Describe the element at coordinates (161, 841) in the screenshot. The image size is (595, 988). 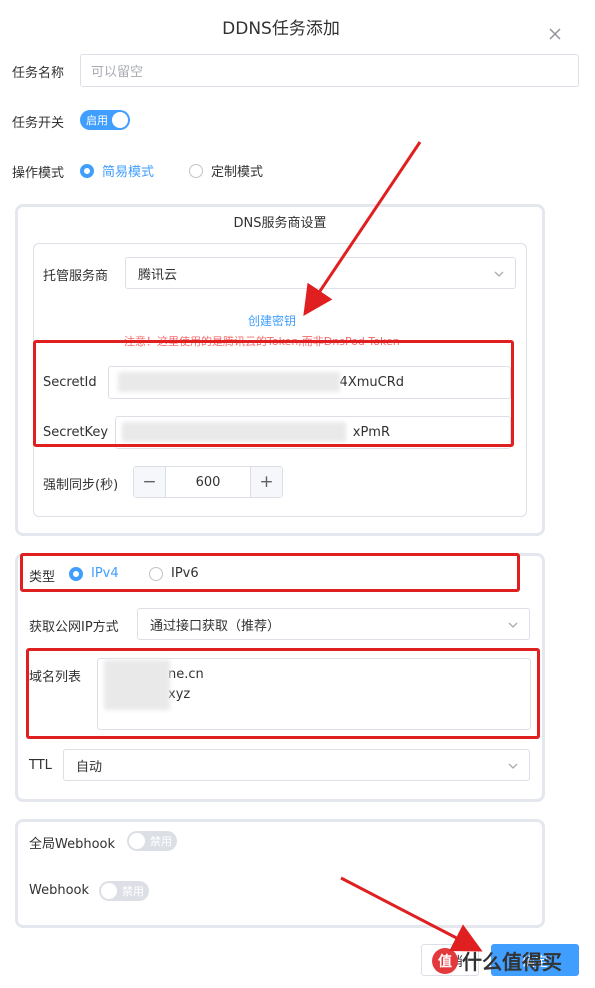
I see `global-webhook-state: 禁用` at that location.